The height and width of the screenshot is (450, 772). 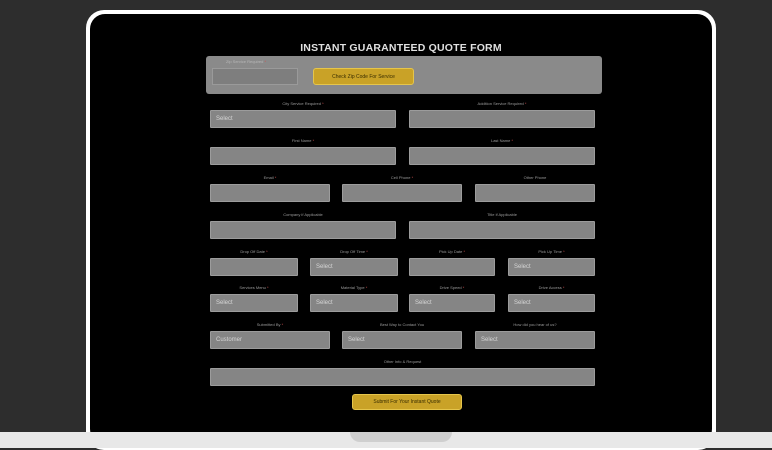 What do you see at coordinates (402, 340) in the screenshot?
I see `best-way-select: Select` at bounding box center [402, 340].